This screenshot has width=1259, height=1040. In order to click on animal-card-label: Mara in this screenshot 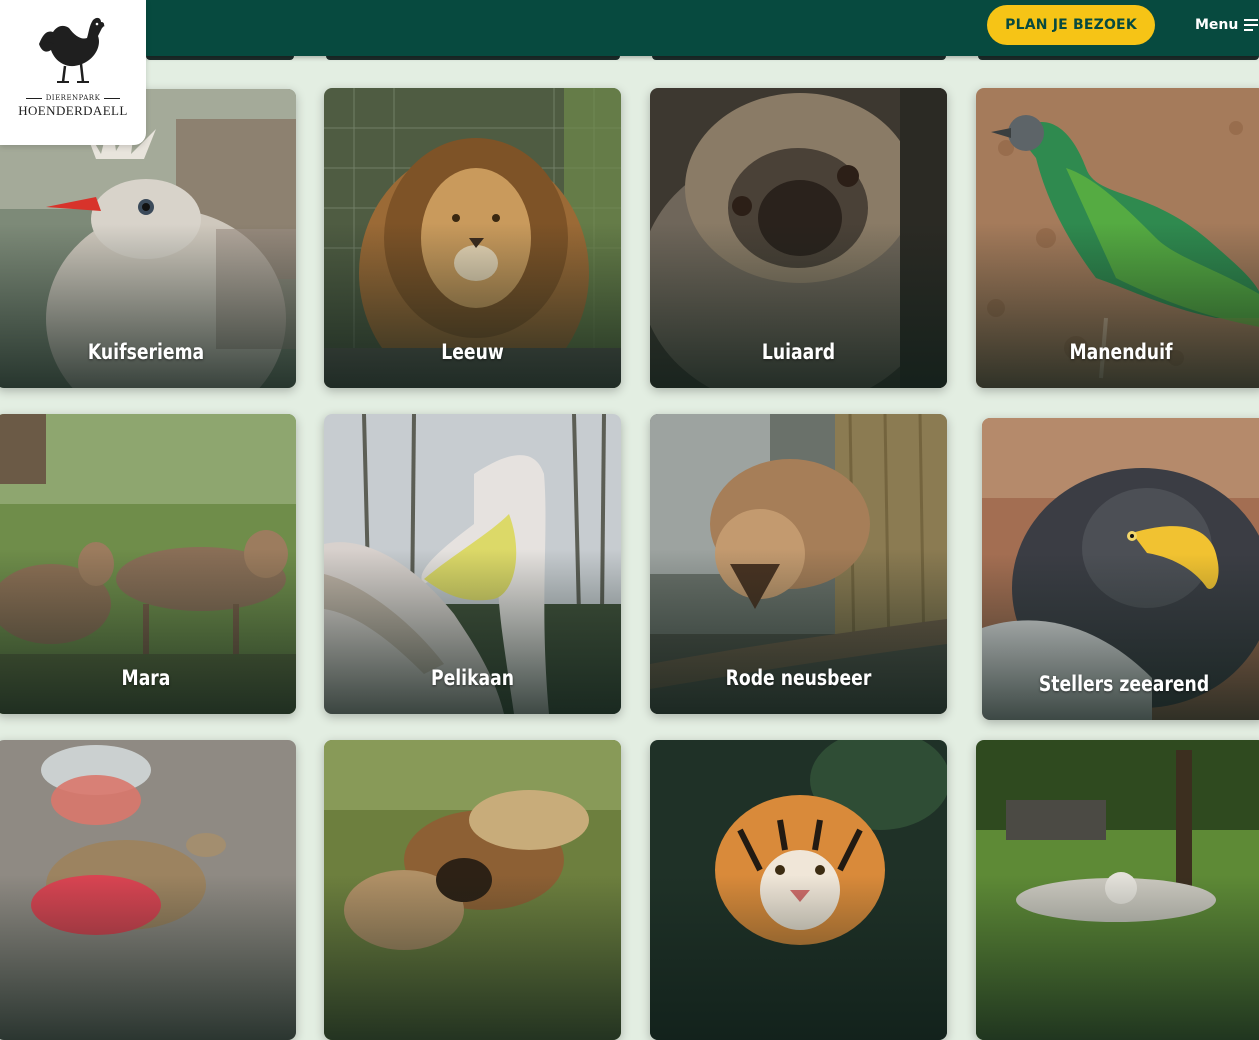, I will do `click(146, 678)`.